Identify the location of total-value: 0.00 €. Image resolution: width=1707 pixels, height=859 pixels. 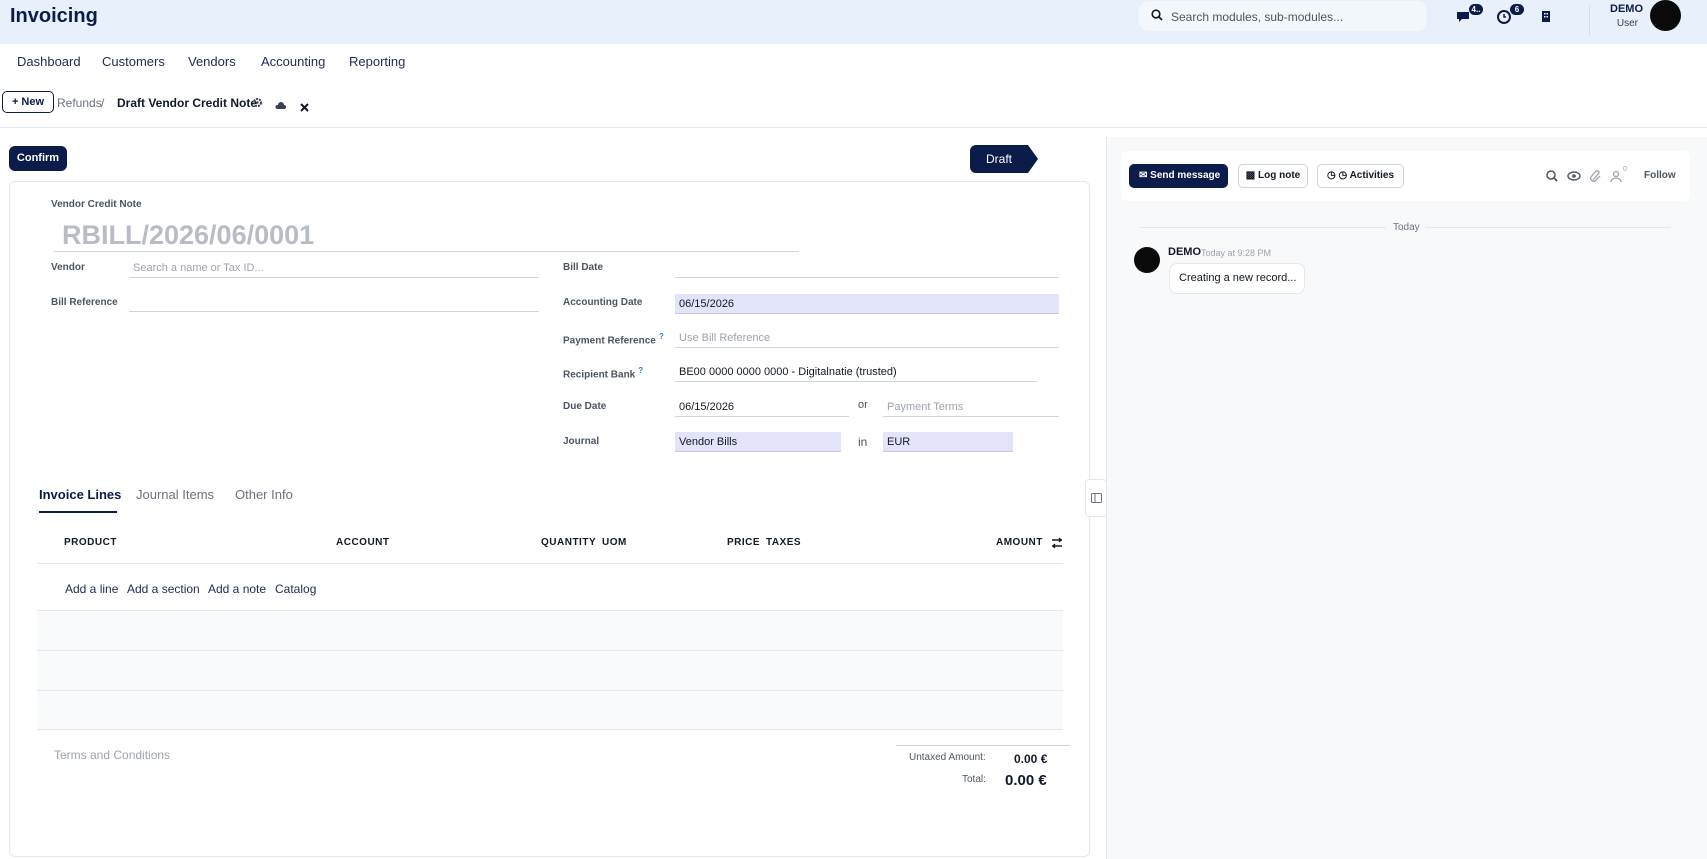
(1026, 780).